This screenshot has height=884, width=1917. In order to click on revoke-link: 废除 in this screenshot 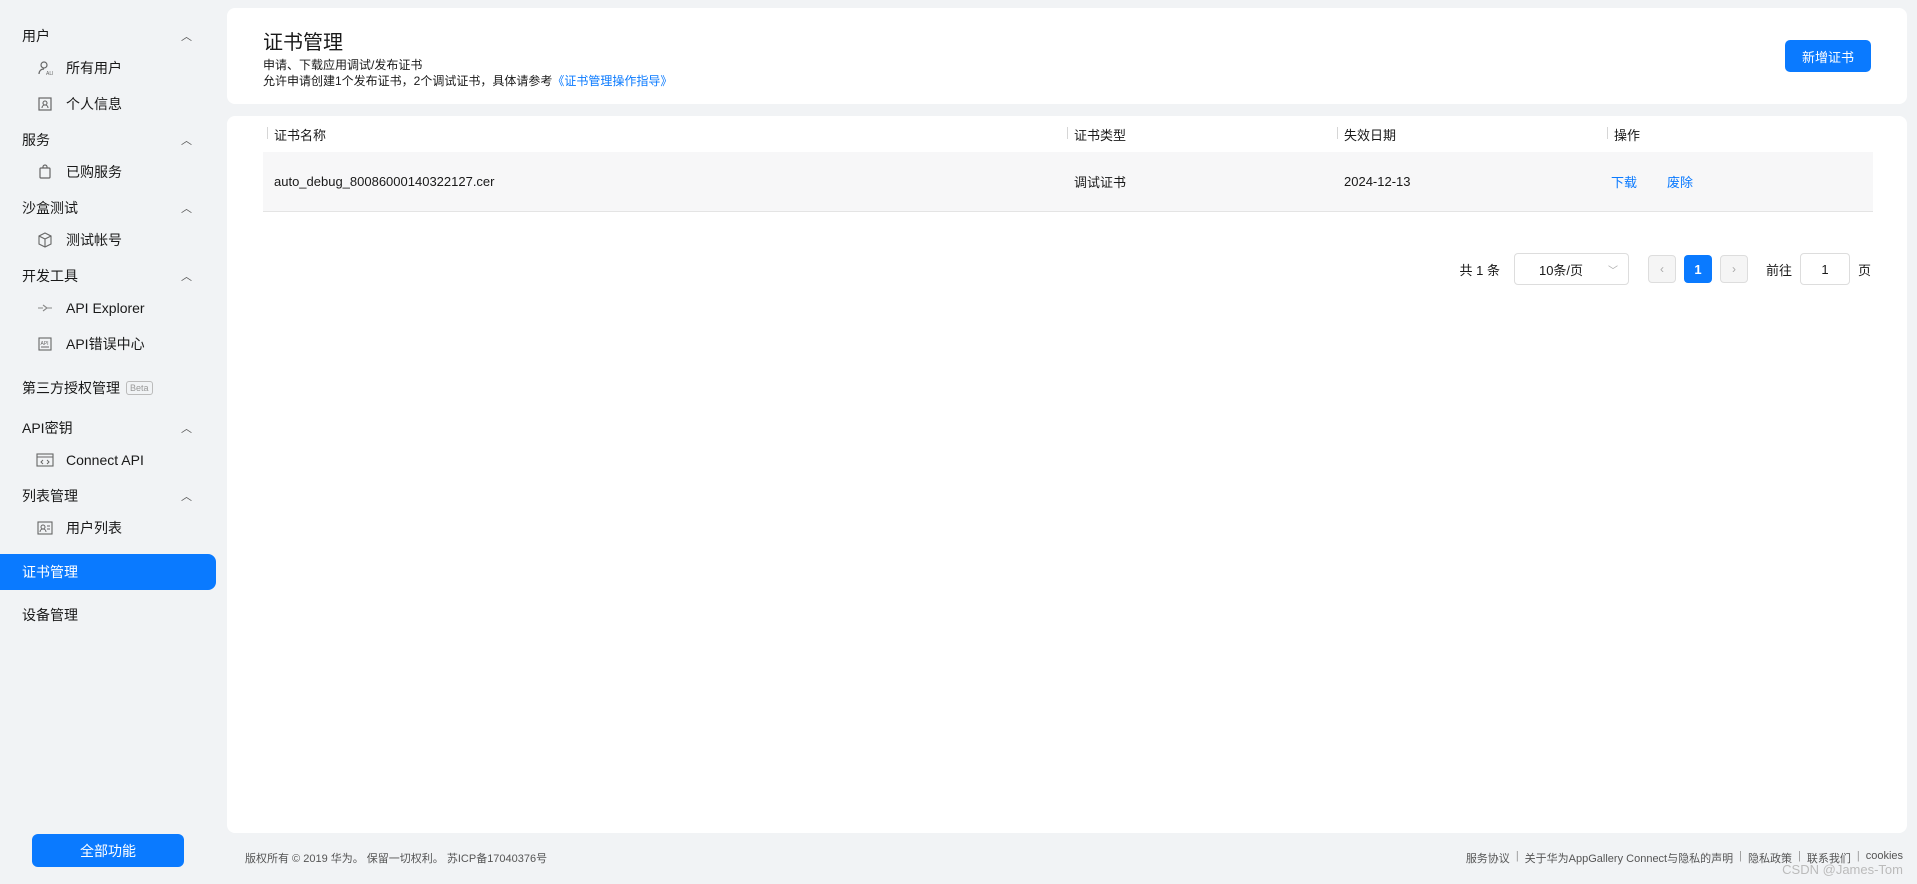, I will do `click(1680, 182)`.